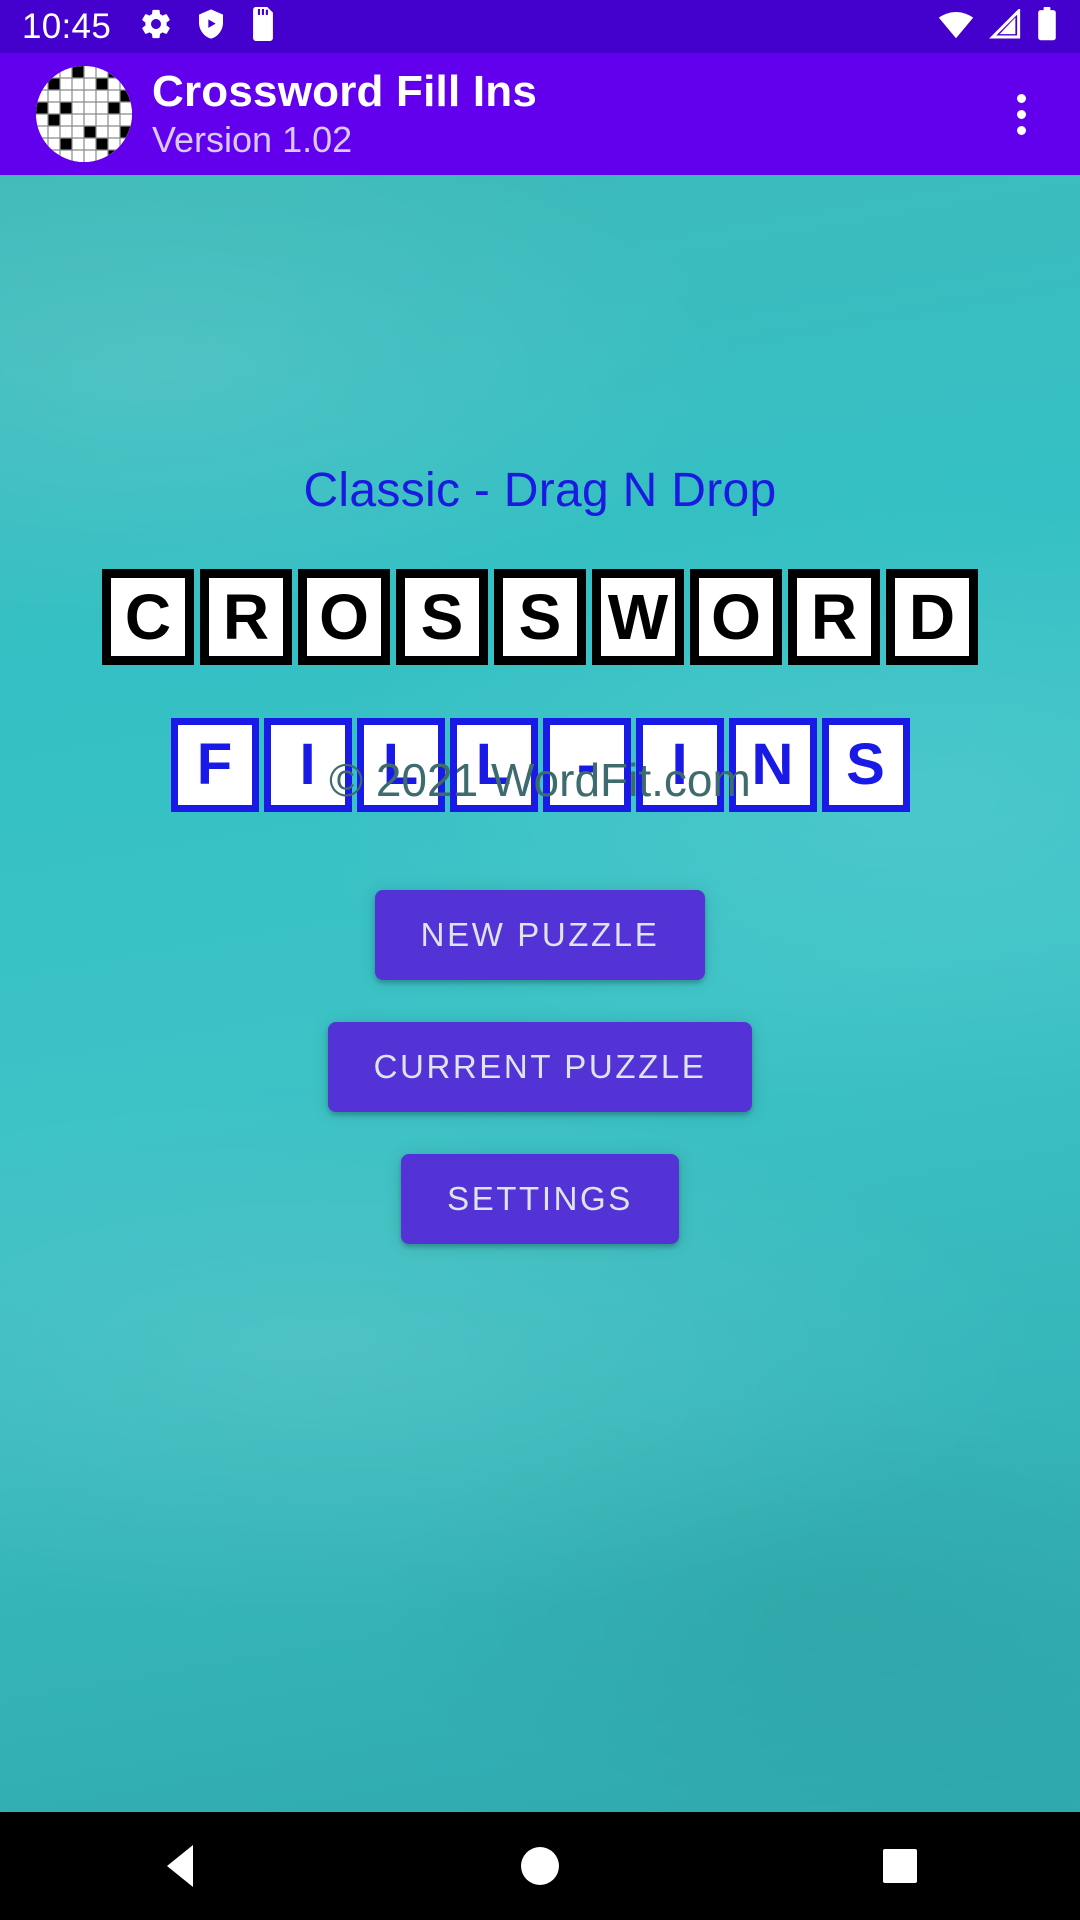  What do you see at coordinates (211, 26) in the screenshot?
I see `play-protect-shield-icon` at bounding box center [211, 26].